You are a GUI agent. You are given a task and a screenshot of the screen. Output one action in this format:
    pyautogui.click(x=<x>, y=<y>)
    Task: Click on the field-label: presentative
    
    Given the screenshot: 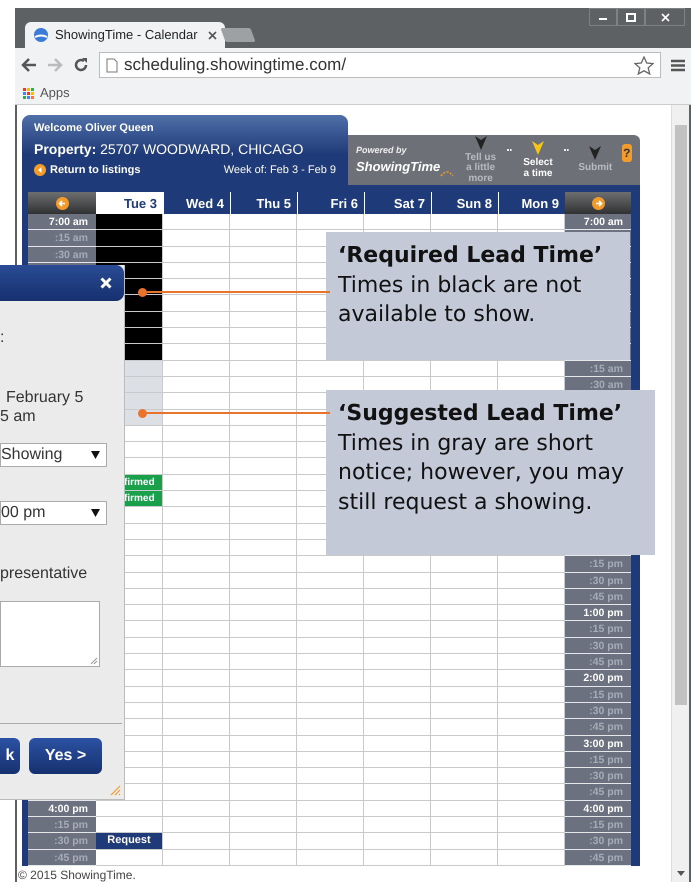 What is the action you would take?
    pyautogui.click(x=44, y=574)
    